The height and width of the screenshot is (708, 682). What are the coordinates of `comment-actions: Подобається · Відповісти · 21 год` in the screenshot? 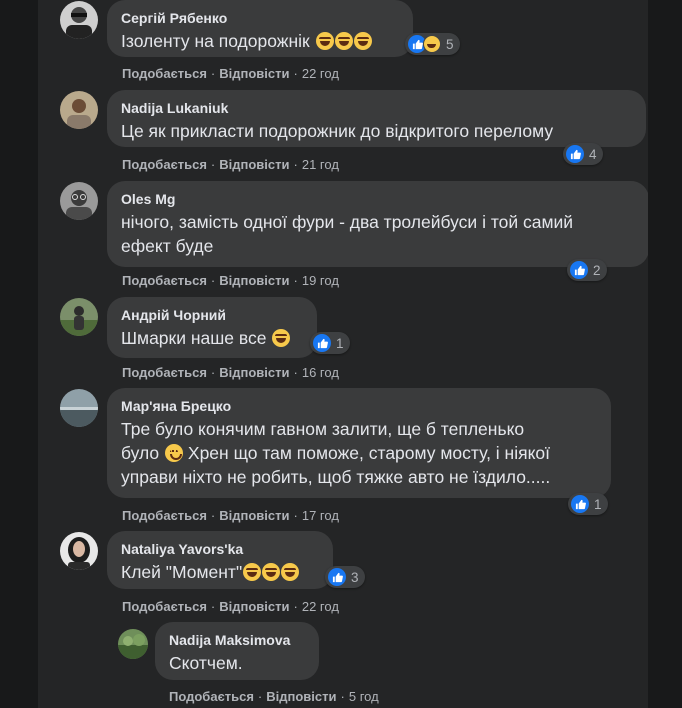 It's located at (230, 165).